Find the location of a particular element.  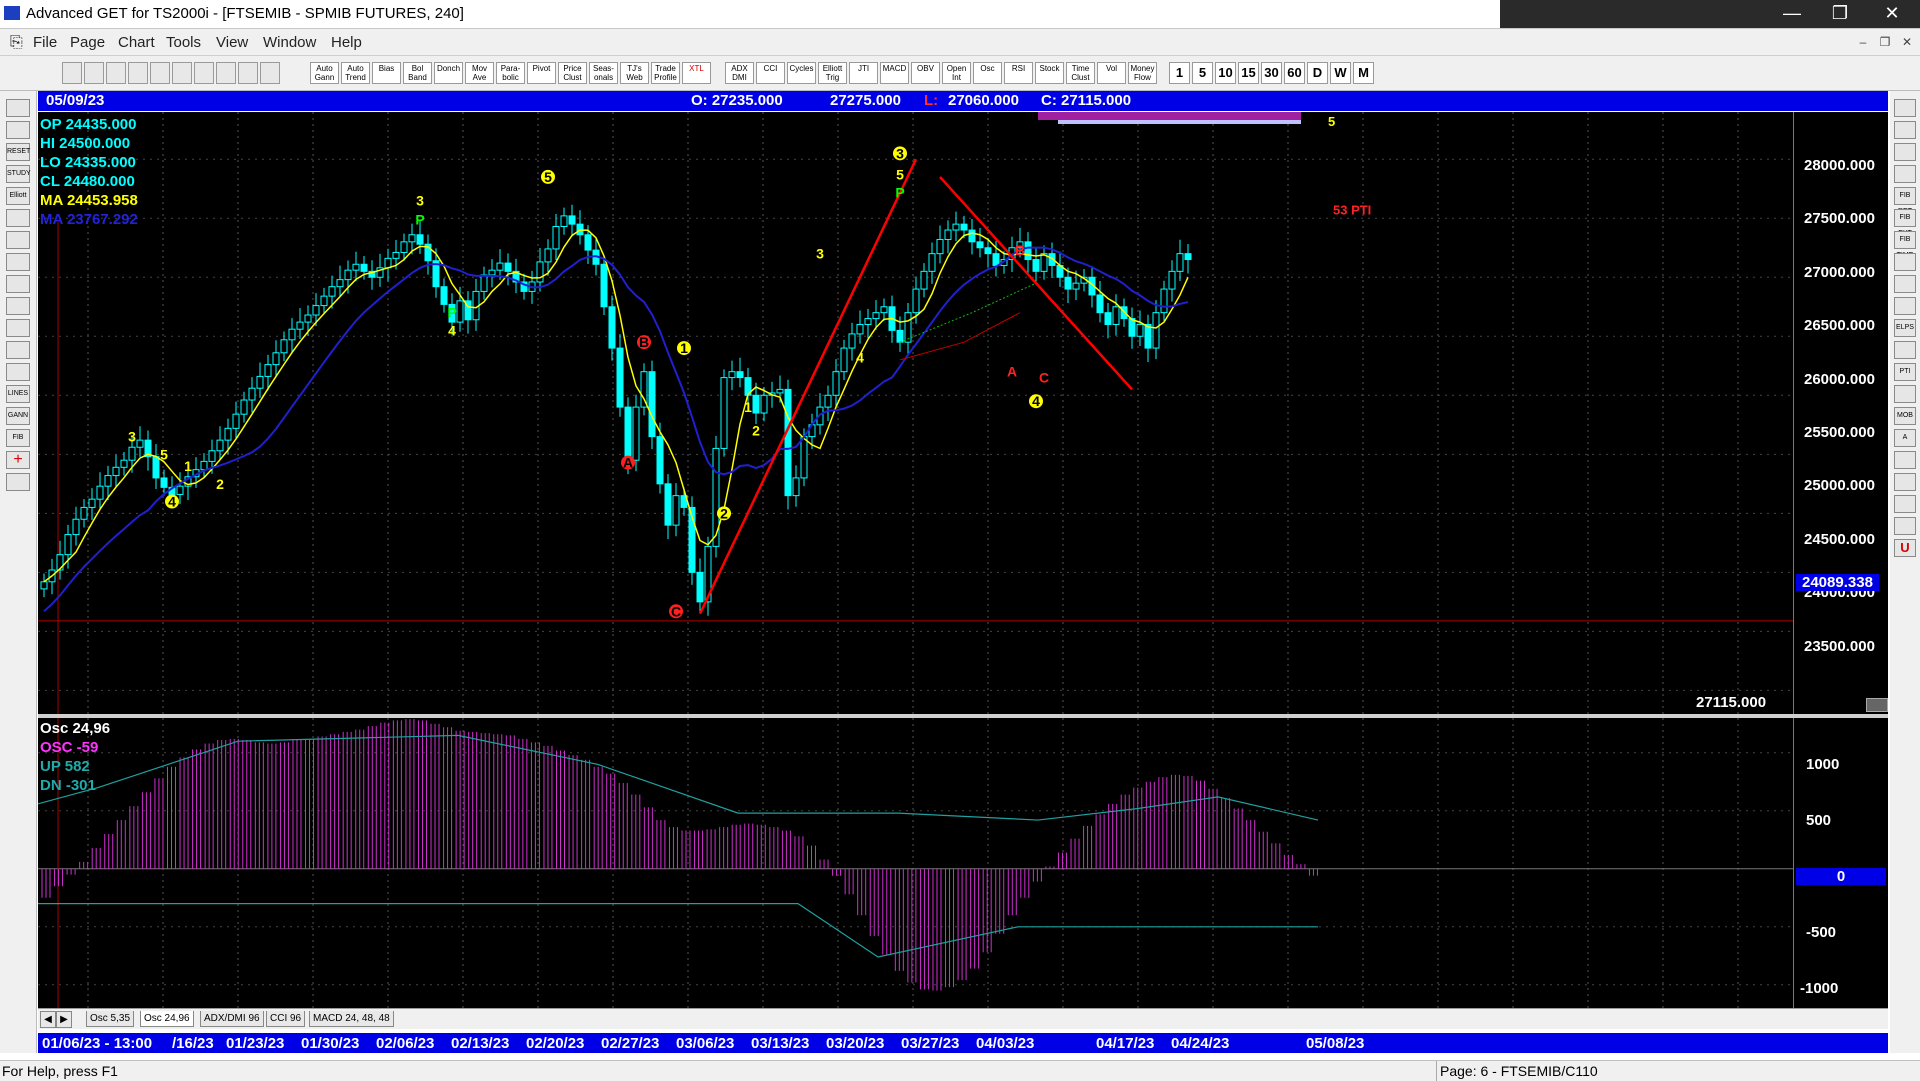

interval-10-button: 10 is located at coordinates (1225, 73).